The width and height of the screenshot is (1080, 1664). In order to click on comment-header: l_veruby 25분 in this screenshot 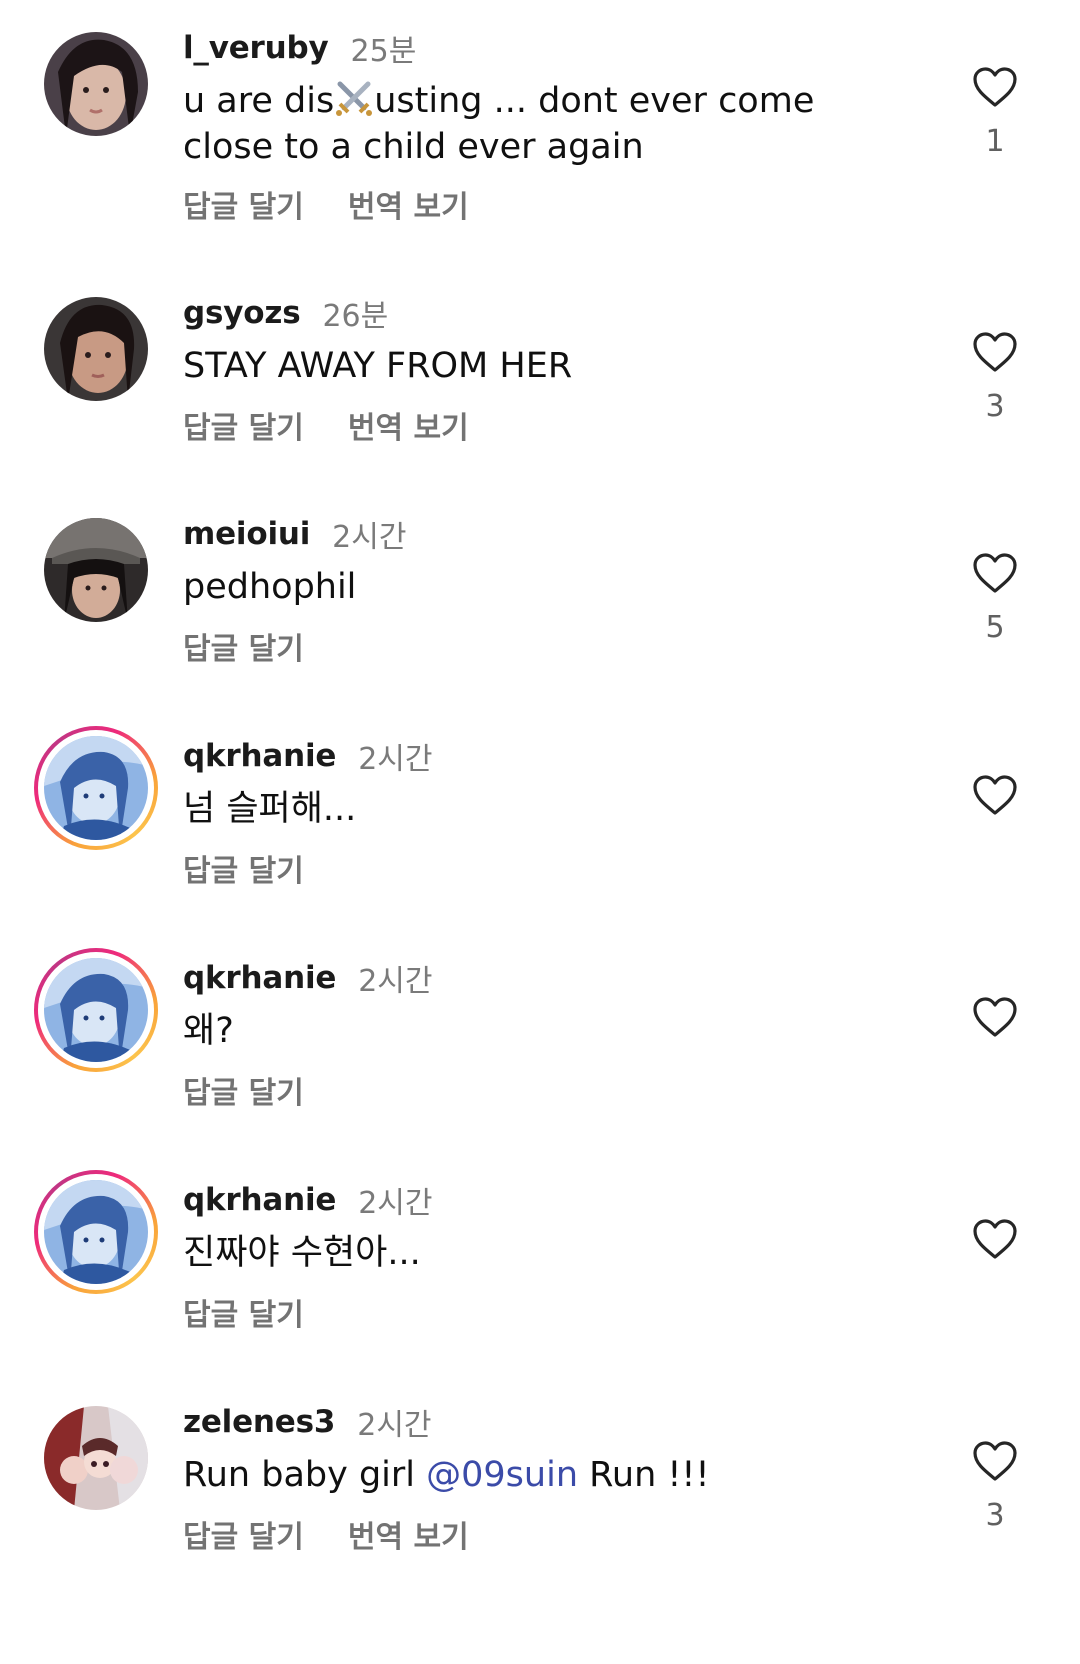, I will do `click(300, 48)`.